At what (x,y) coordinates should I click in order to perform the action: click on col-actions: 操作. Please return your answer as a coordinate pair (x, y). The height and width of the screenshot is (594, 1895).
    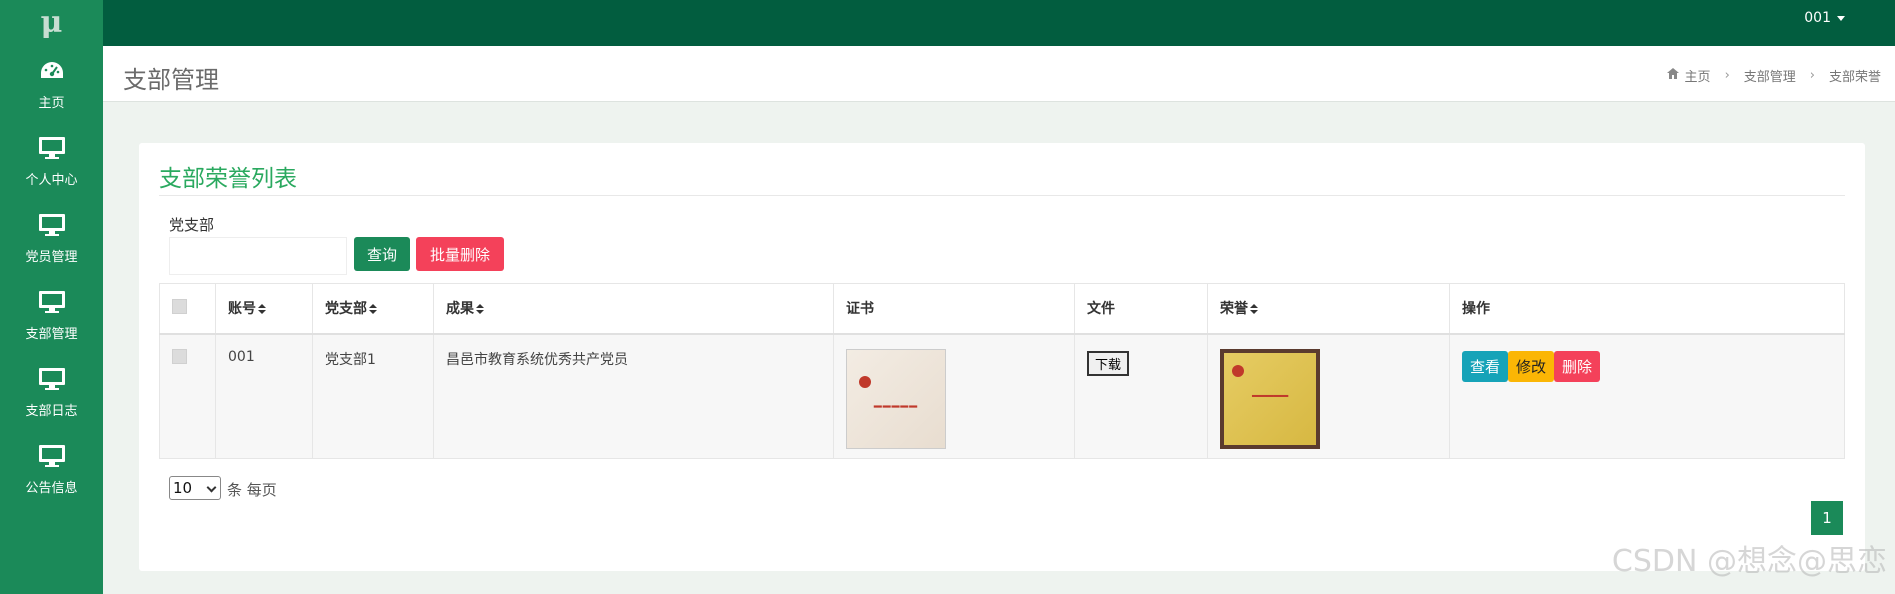
    Looking at the image, I should click on (1647, 309).